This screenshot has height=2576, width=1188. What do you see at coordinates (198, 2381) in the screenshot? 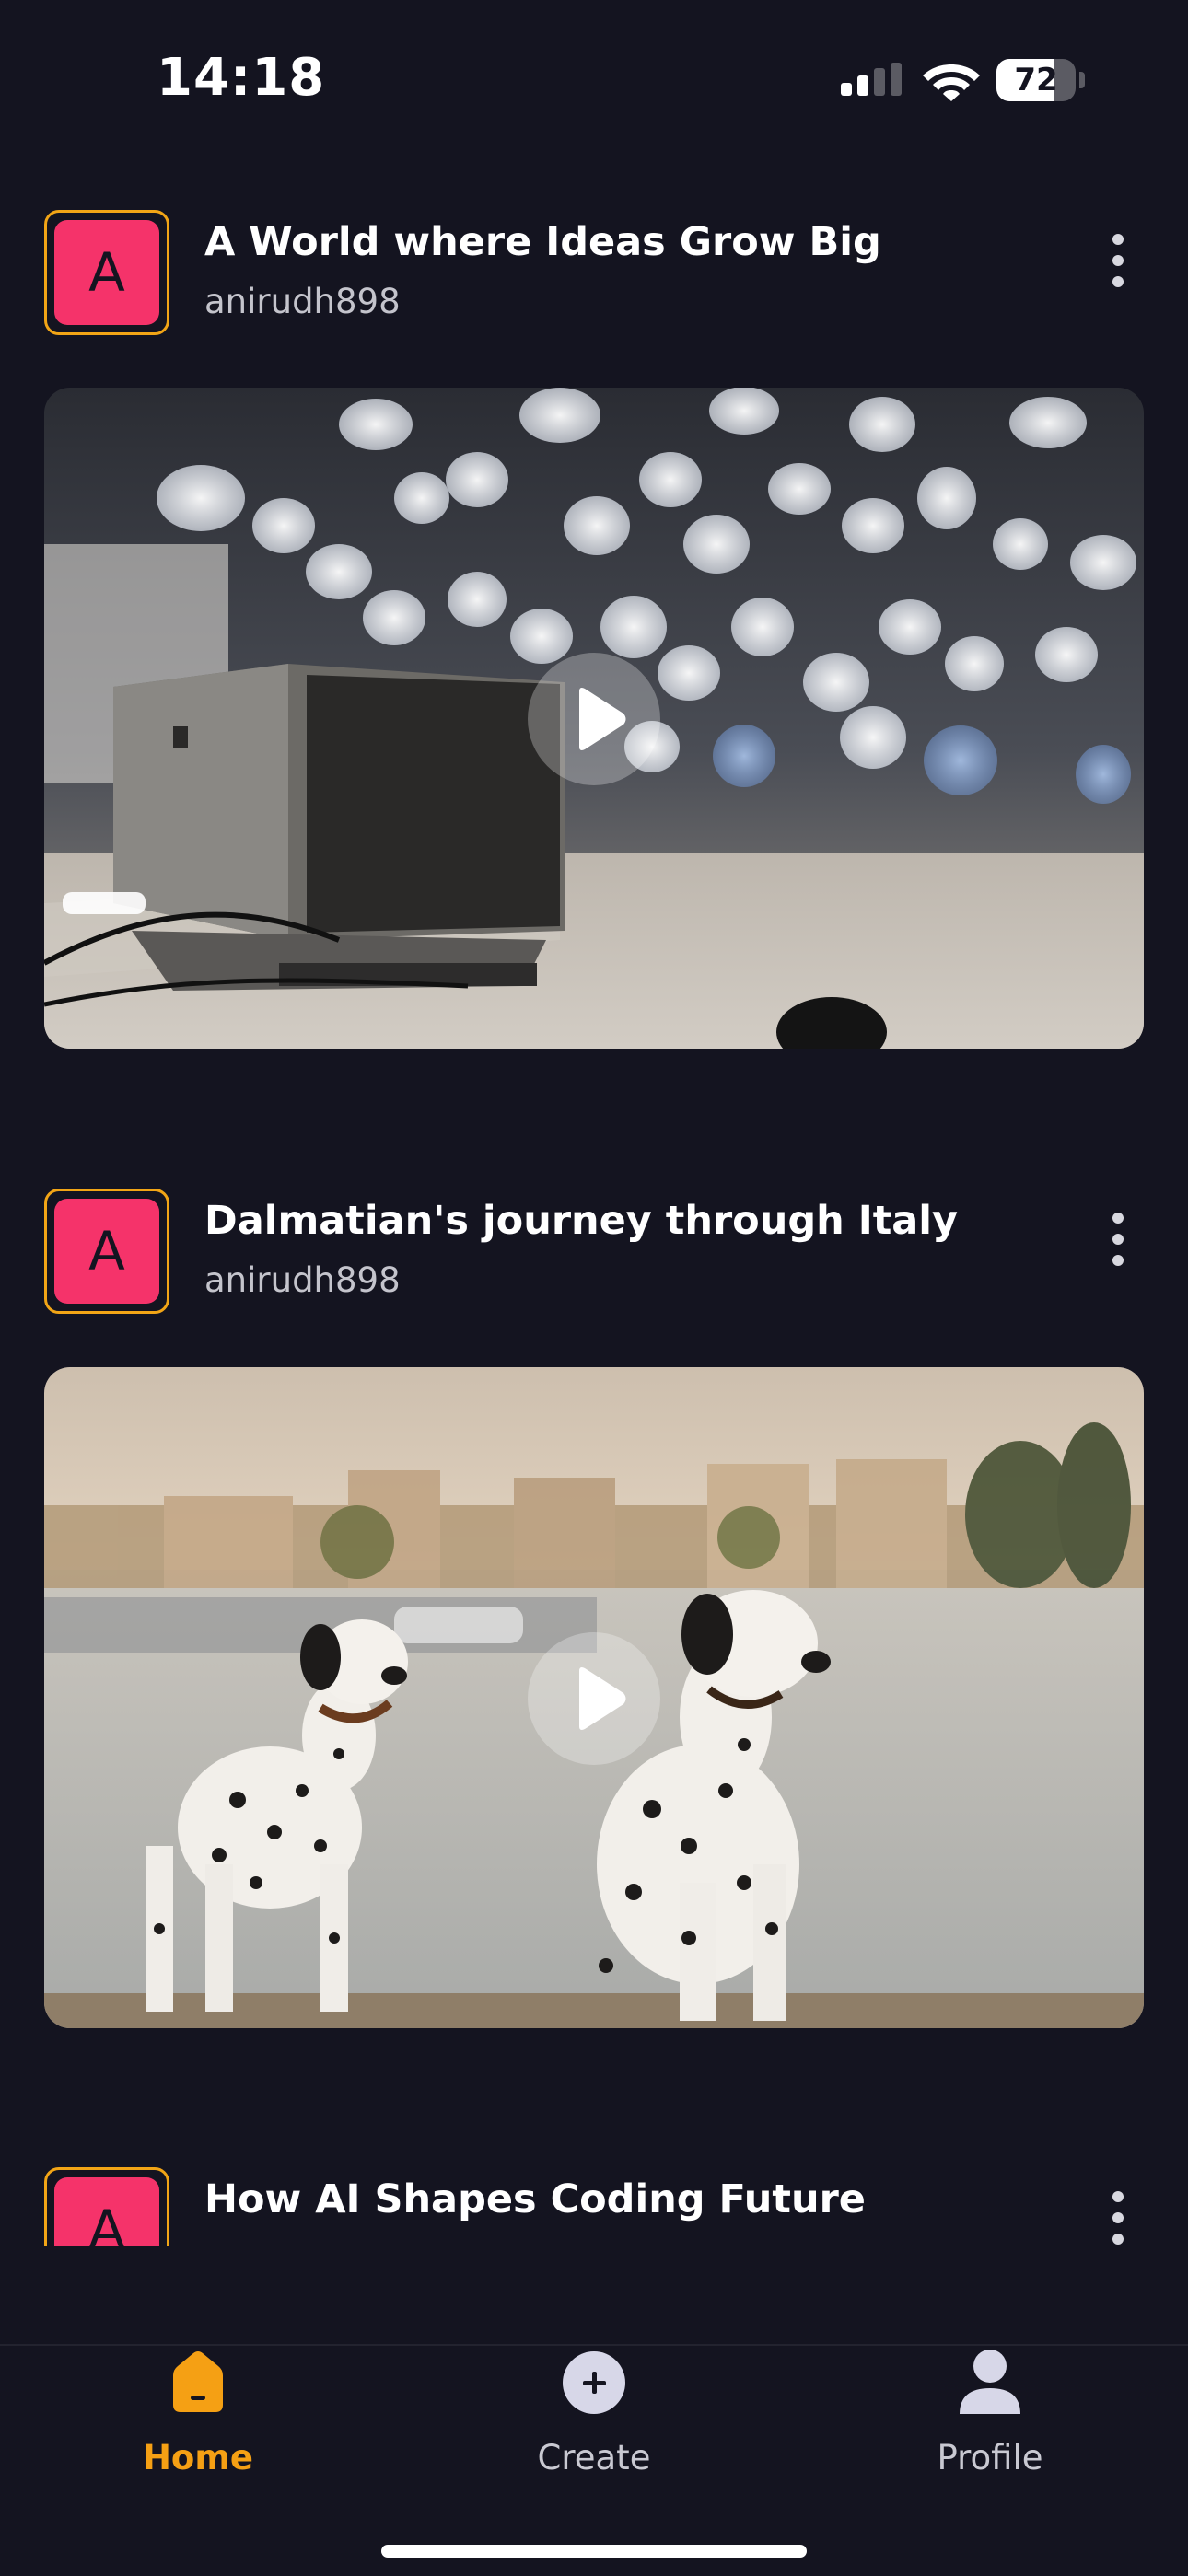
I see `home-icon` at bounding box center [198, 2381].